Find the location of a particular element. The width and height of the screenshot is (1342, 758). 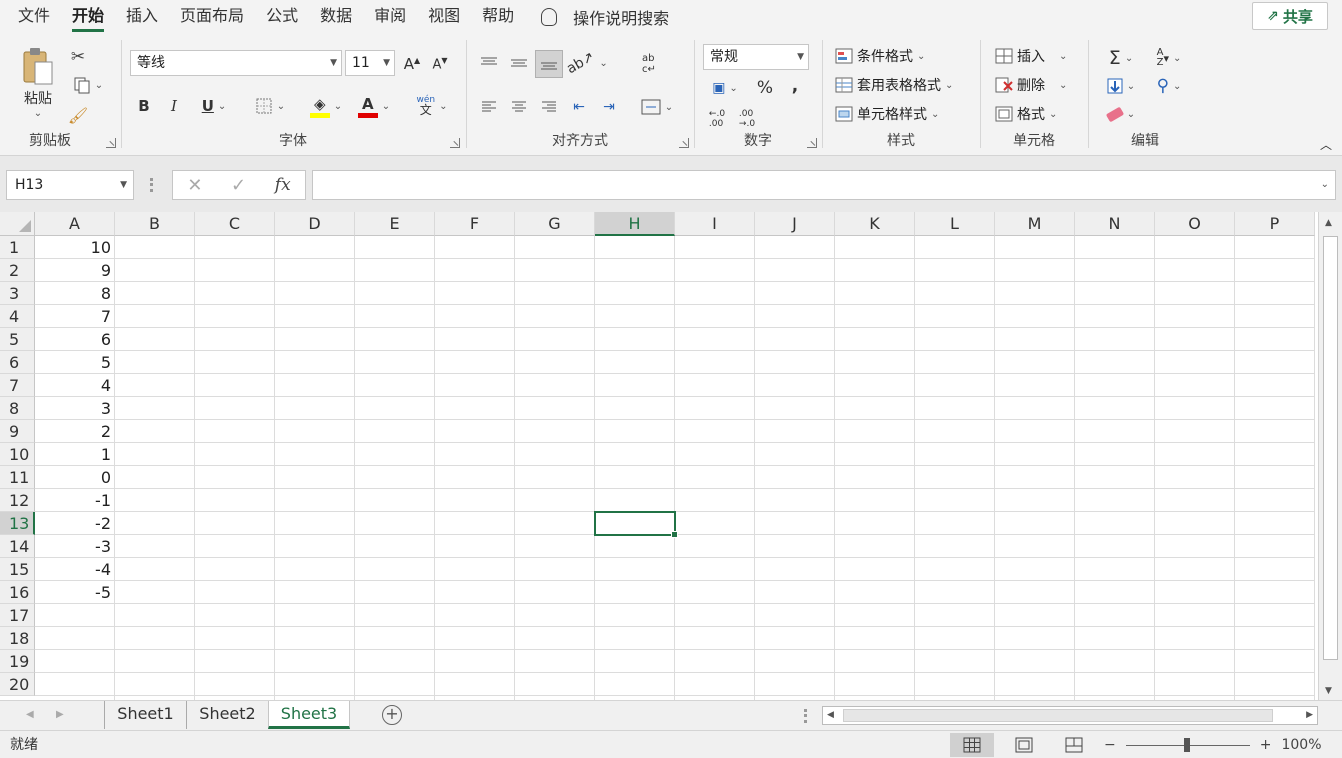

right-align-button is located at coordinates (549, 107).